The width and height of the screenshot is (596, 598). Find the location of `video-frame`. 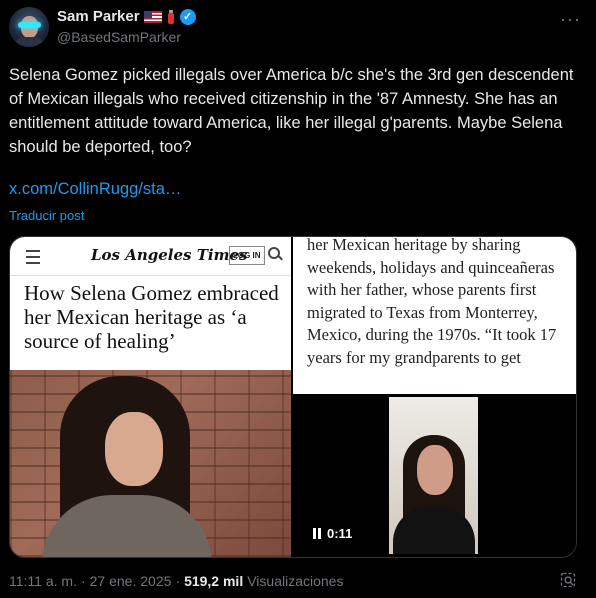

video-frame is located at coordinates (433, 475).